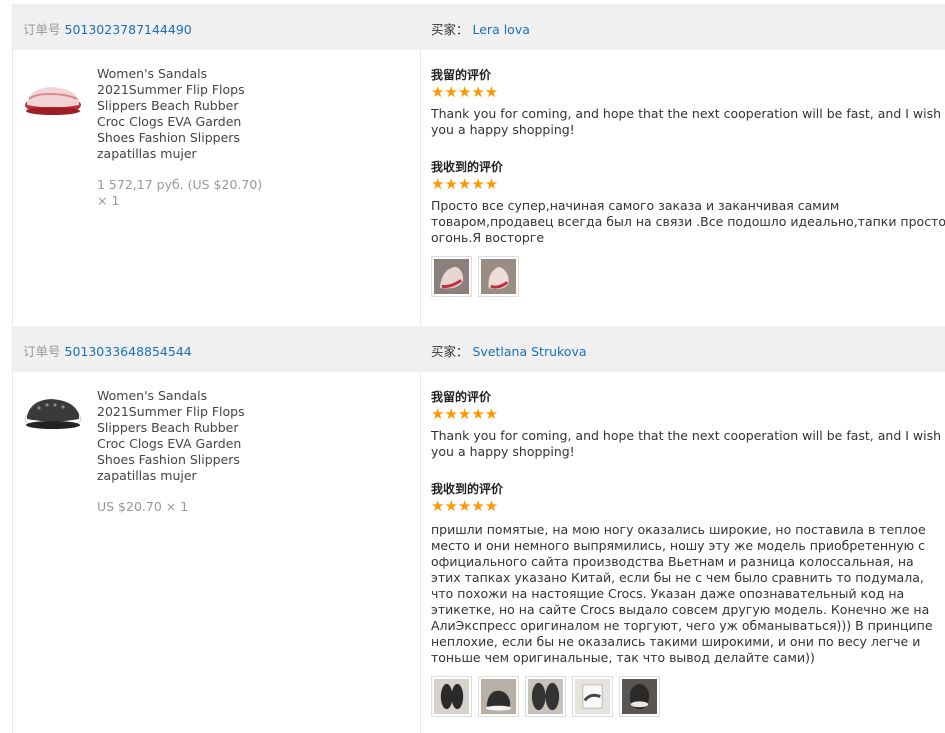  I want to click on buyer-row: 买家： Lera lova, so click(480, 28).